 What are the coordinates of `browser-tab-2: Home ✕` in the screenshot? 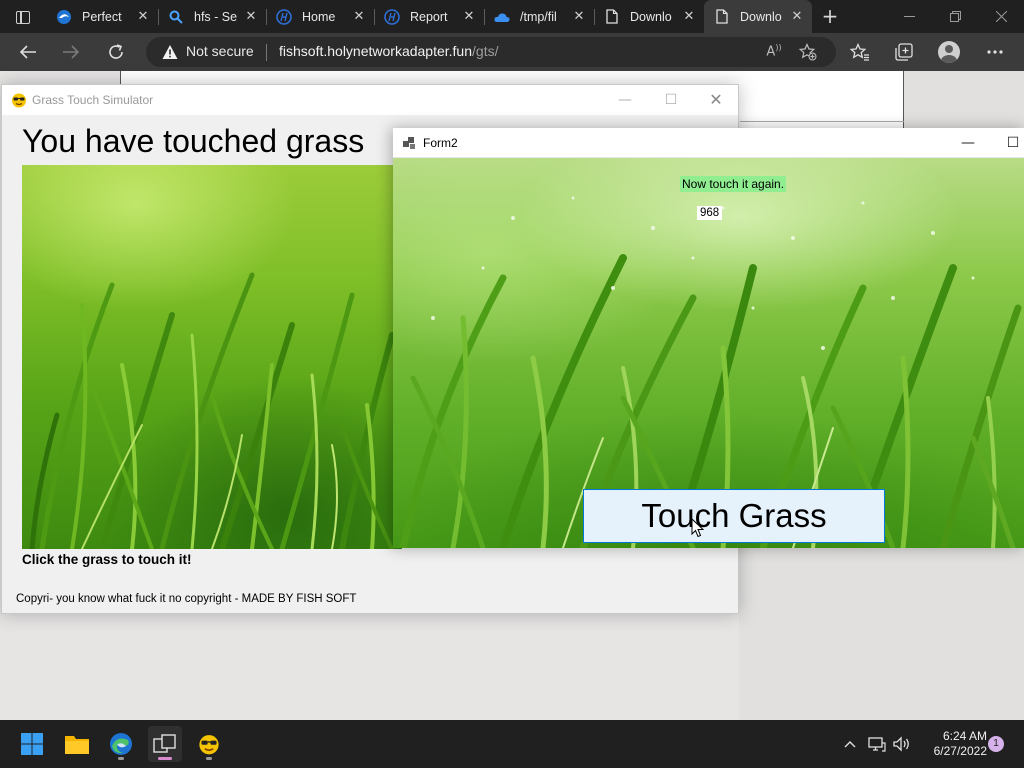 It's located at (320, 16).